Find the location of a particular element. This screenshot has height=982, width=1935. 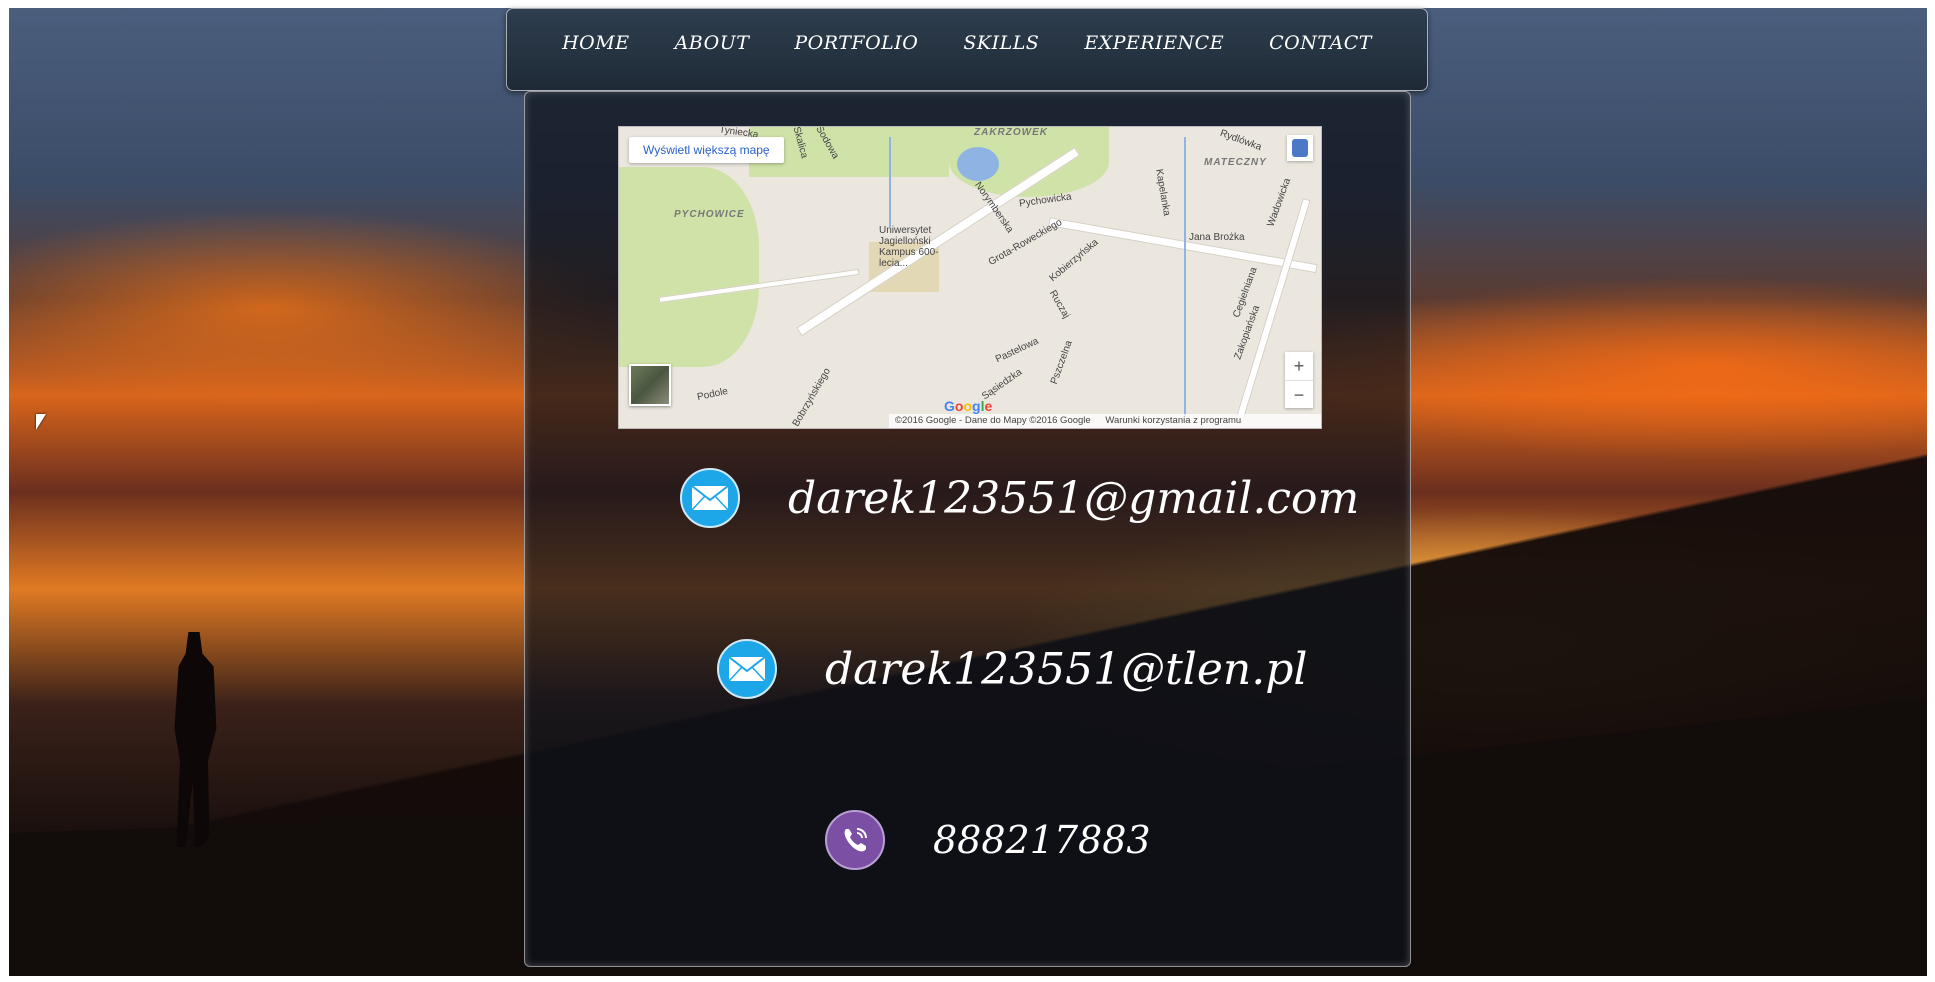

map-label: Rydlówka is located at coordinates (1240, 140).